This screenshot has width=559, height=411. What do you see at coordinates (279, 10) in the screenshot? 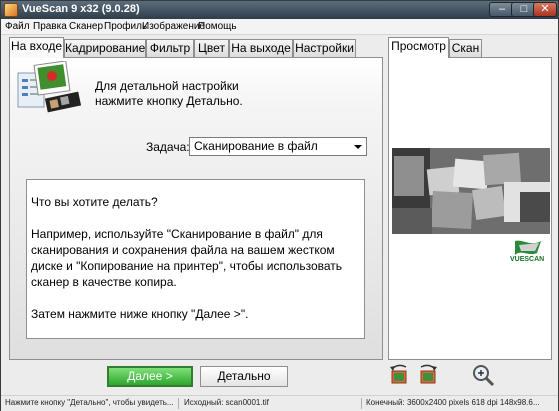
I see `title-bar: VueScan 9 x32 (9.0.28) – □ ✕` at bounding box center [279, 10].